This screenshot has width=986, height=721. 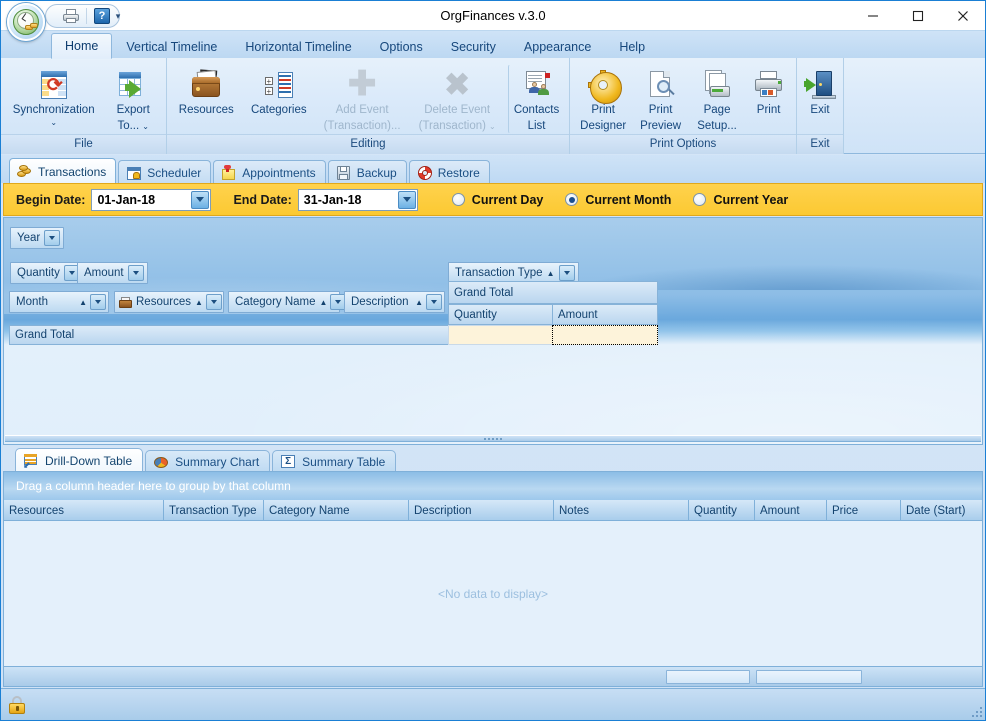 I want to click on view-tab-label: Summary Table, so click(x=344, y=461).